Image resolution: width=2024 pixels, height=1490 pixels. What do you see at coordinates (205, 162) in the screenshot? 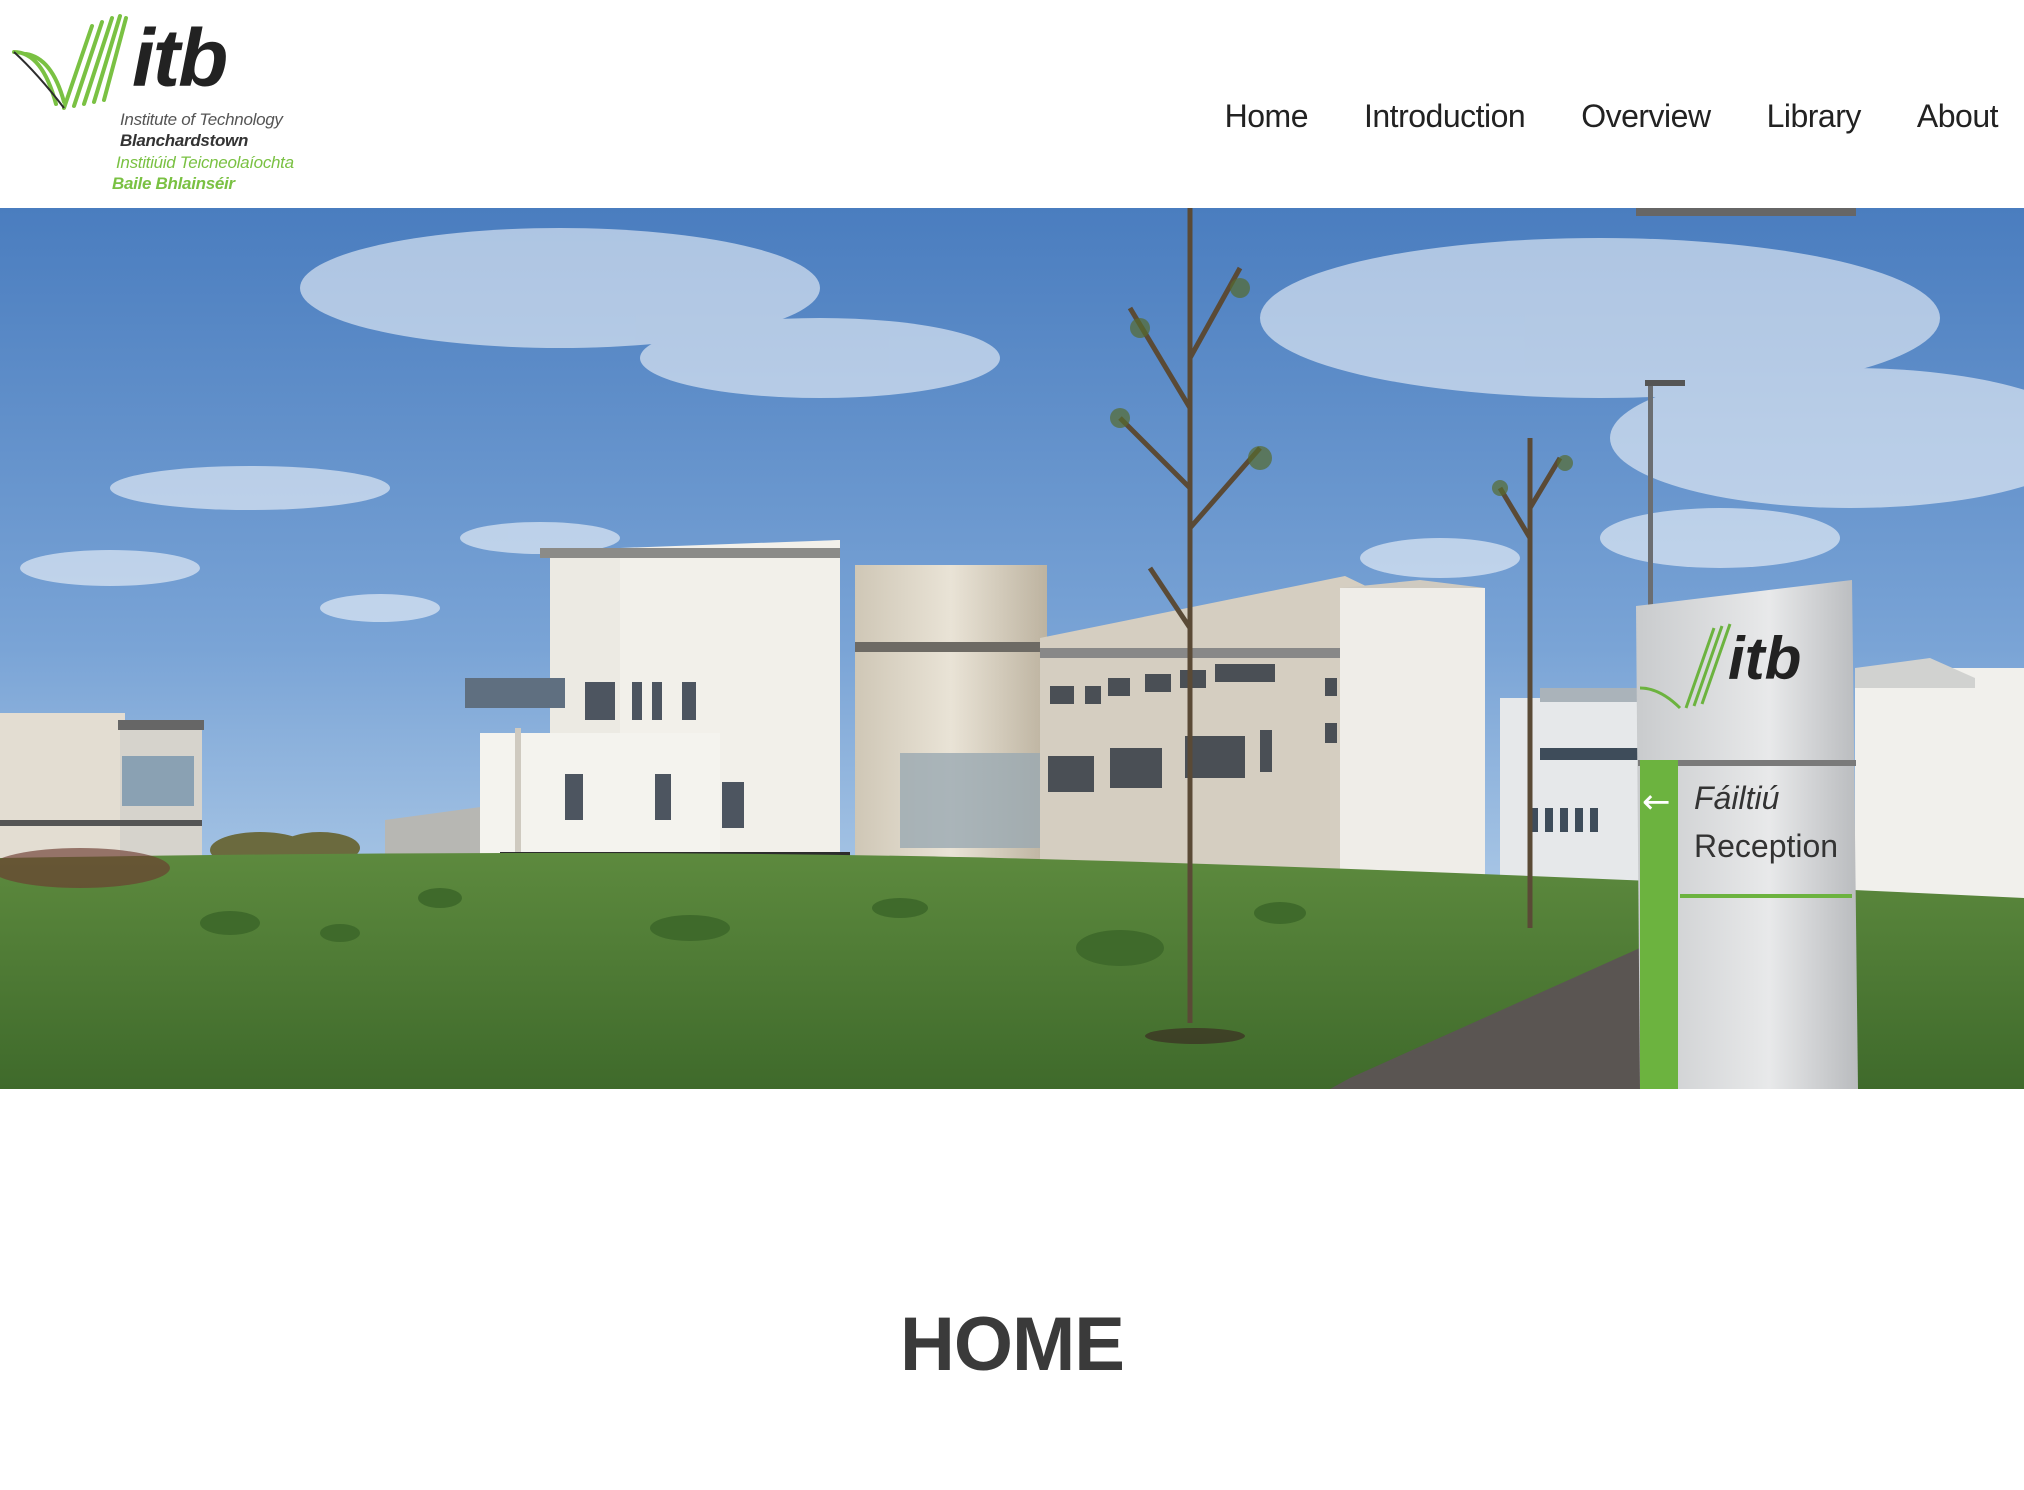
I see `logo-line-3: Institiúid Teicneolaíochta` at bounding box center [205, 162].